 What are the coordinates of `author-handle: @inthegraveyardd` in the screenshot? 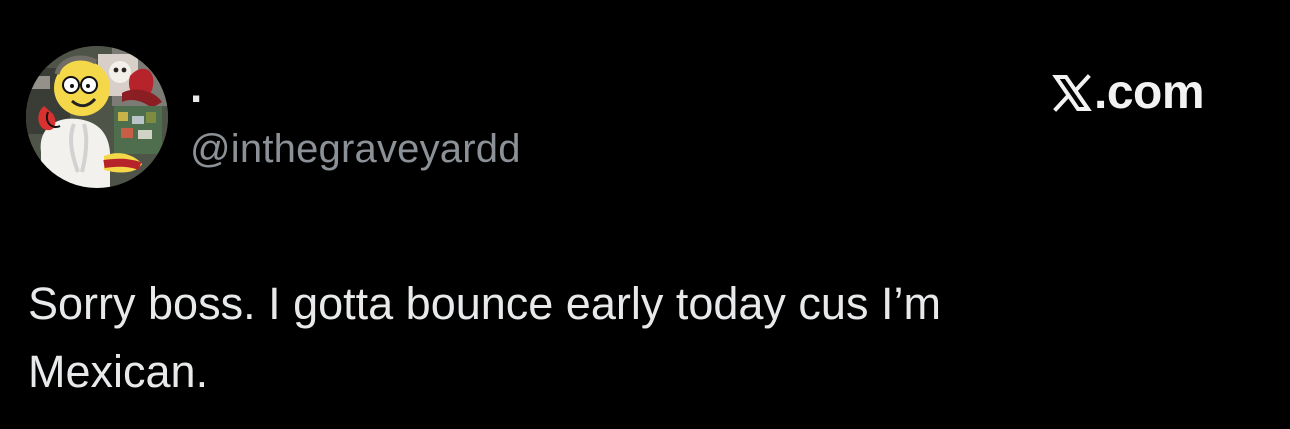 It's located at (355, 149).